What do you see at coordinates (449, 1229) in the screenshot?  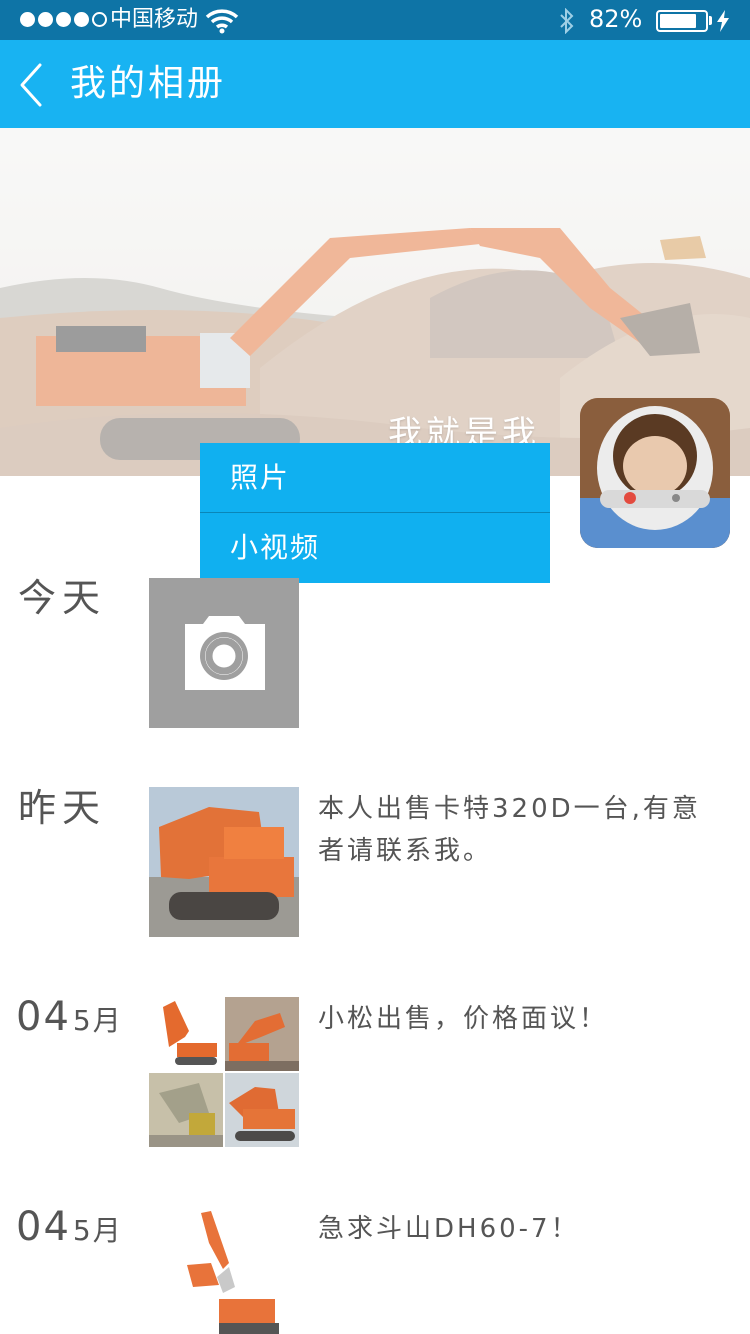 I see `post-text: 急求斗山DH60-7！` at bounding box center [449, 1229].